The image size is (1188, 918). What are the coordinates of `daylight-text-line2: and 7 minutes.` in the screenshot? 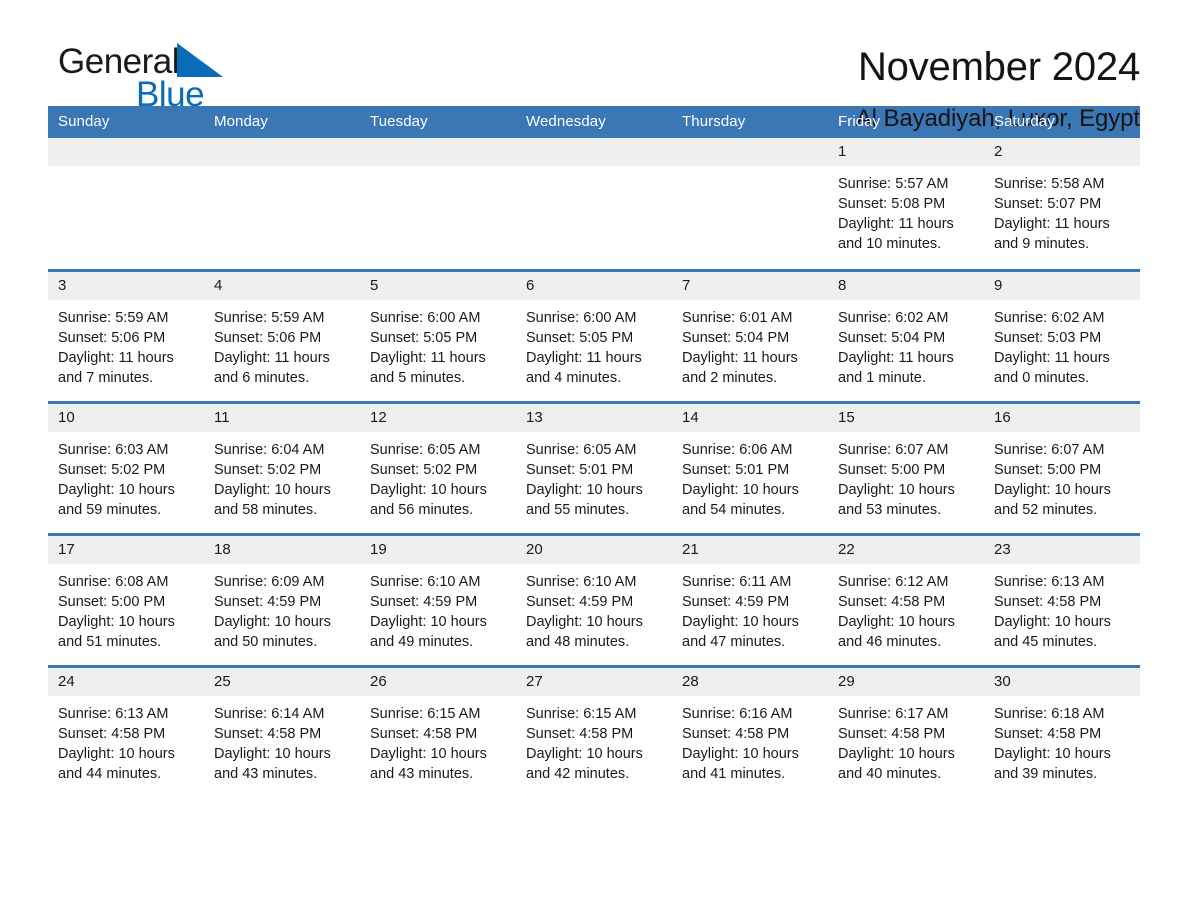 It's located at (106, 377).